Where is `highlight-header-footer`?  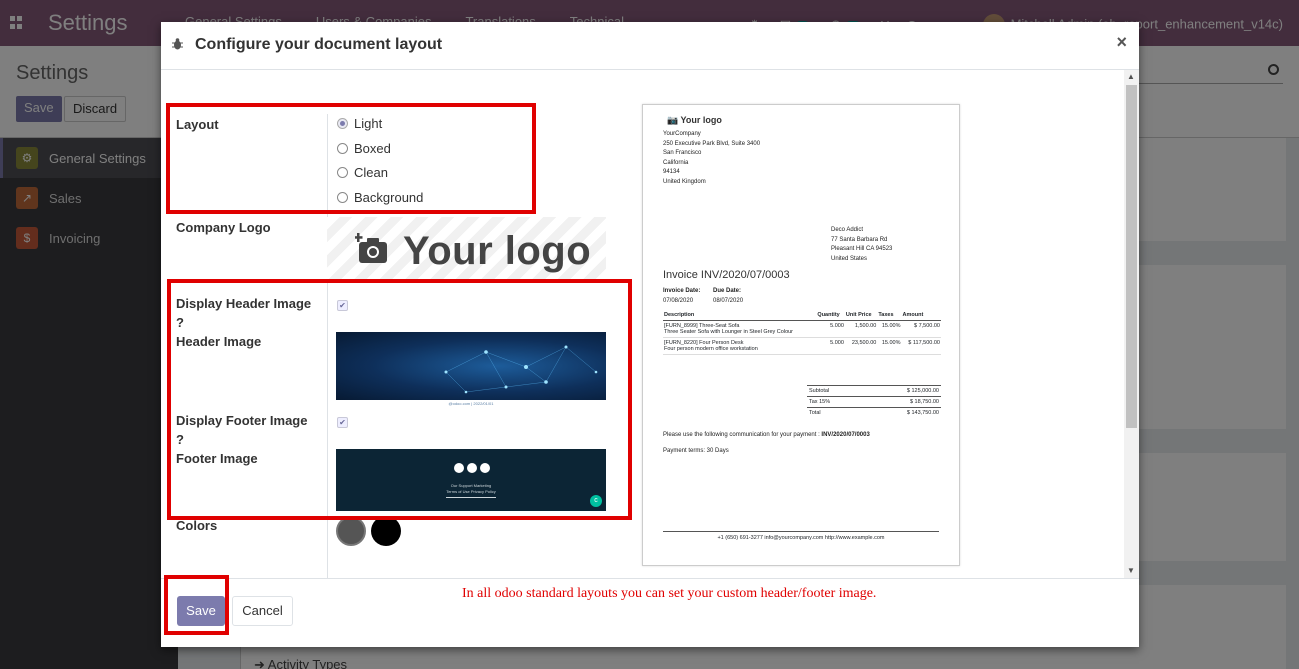 highlight-header-footer is located at coordinates (399, 399).